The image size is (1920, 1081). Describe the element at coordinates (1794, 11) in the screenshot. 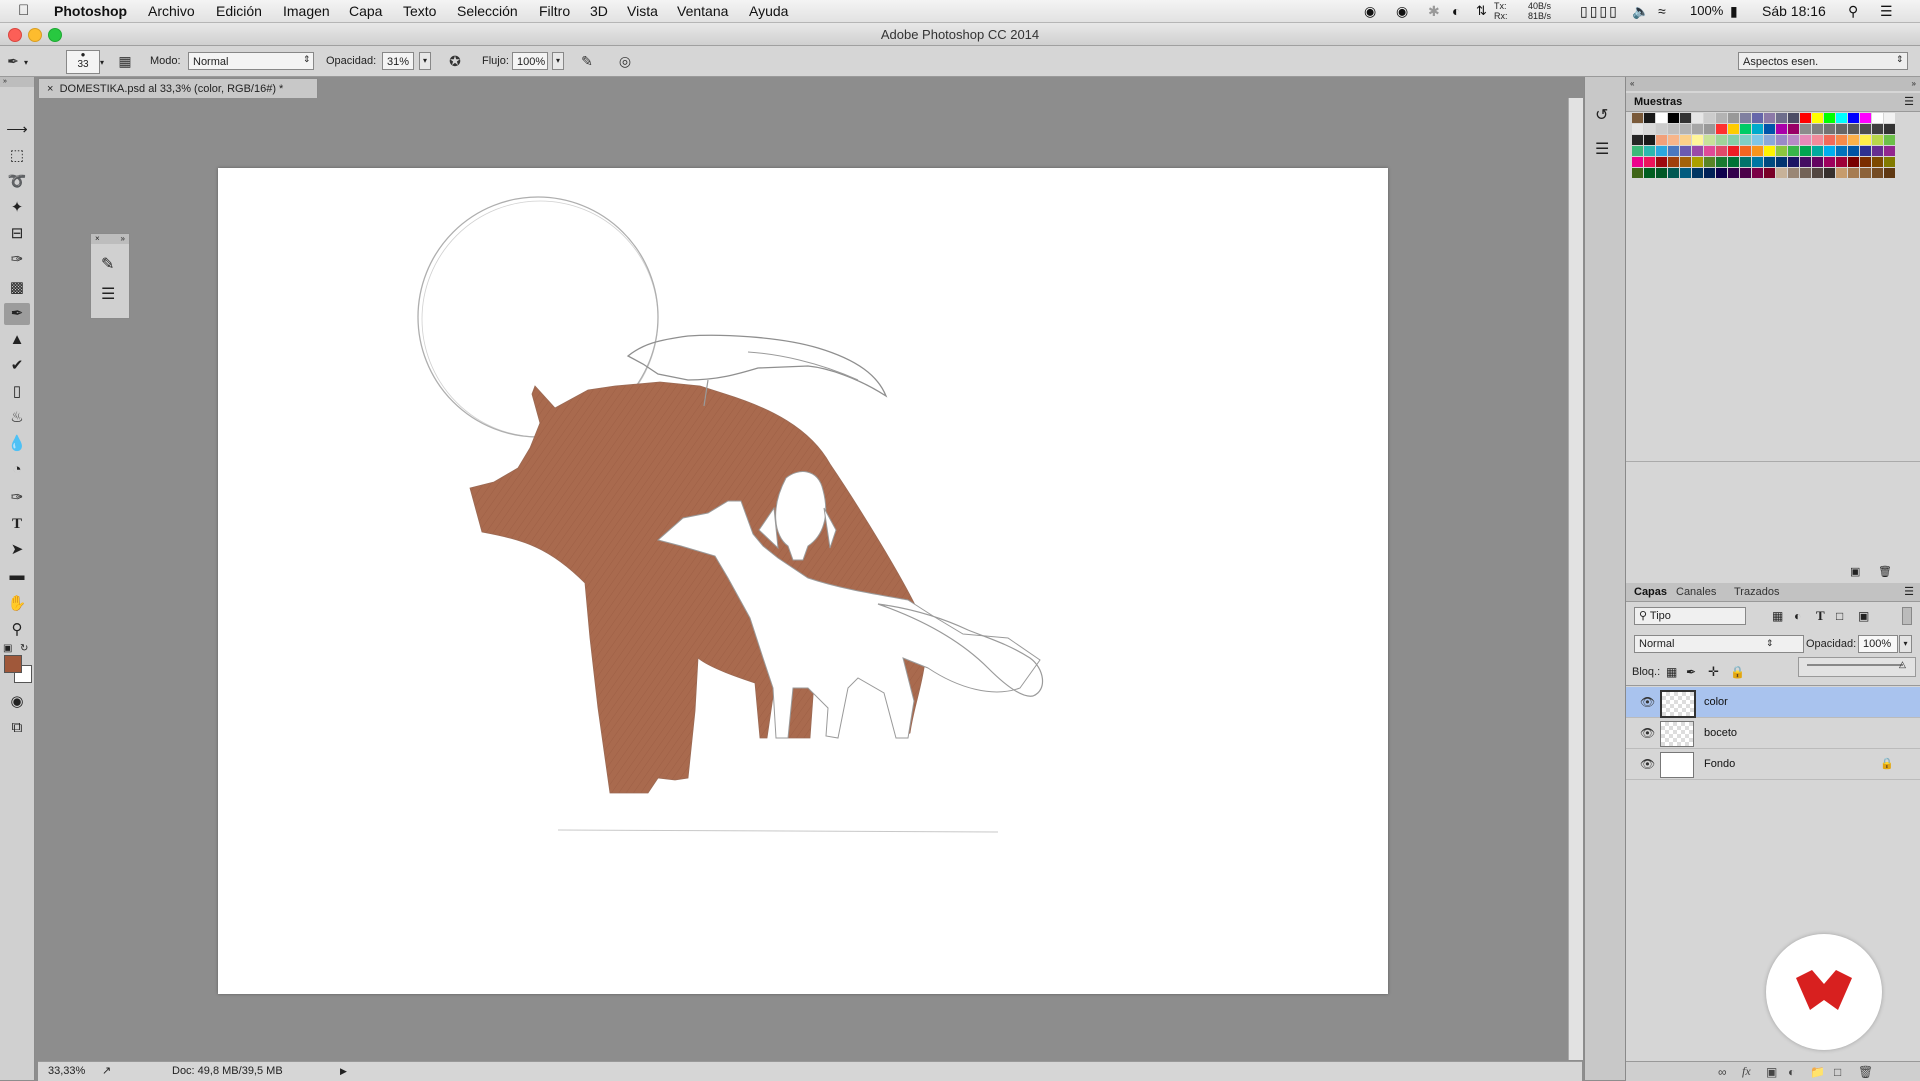

I see `clock: Sáb 18:16` at that location.